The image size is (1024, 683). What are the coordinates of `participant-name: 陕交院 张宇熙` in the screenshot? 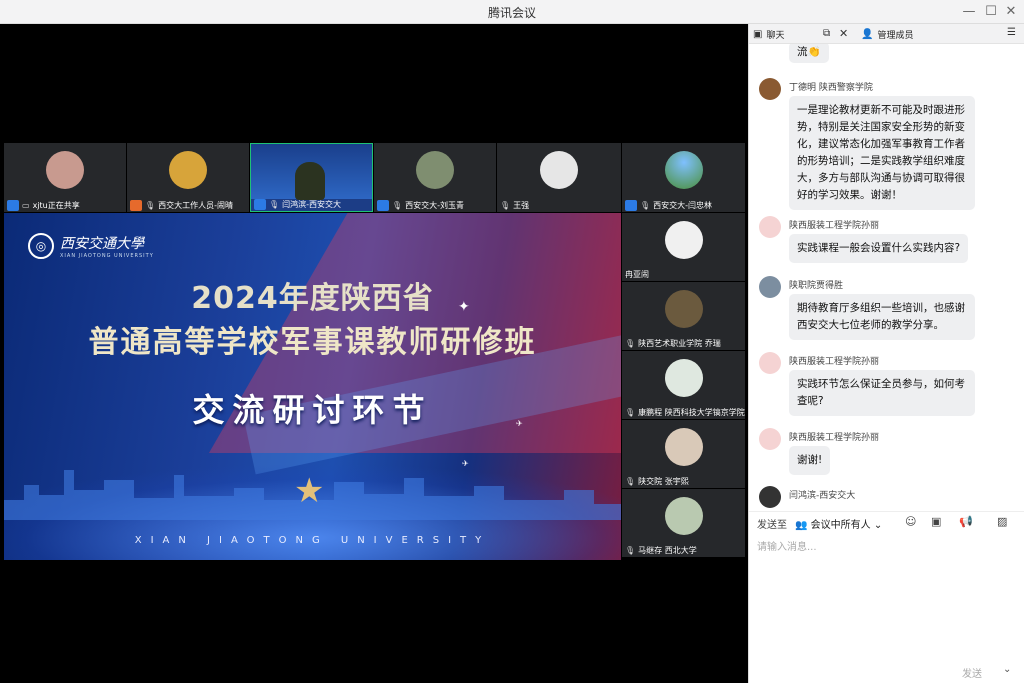 It's located at (663, 481).